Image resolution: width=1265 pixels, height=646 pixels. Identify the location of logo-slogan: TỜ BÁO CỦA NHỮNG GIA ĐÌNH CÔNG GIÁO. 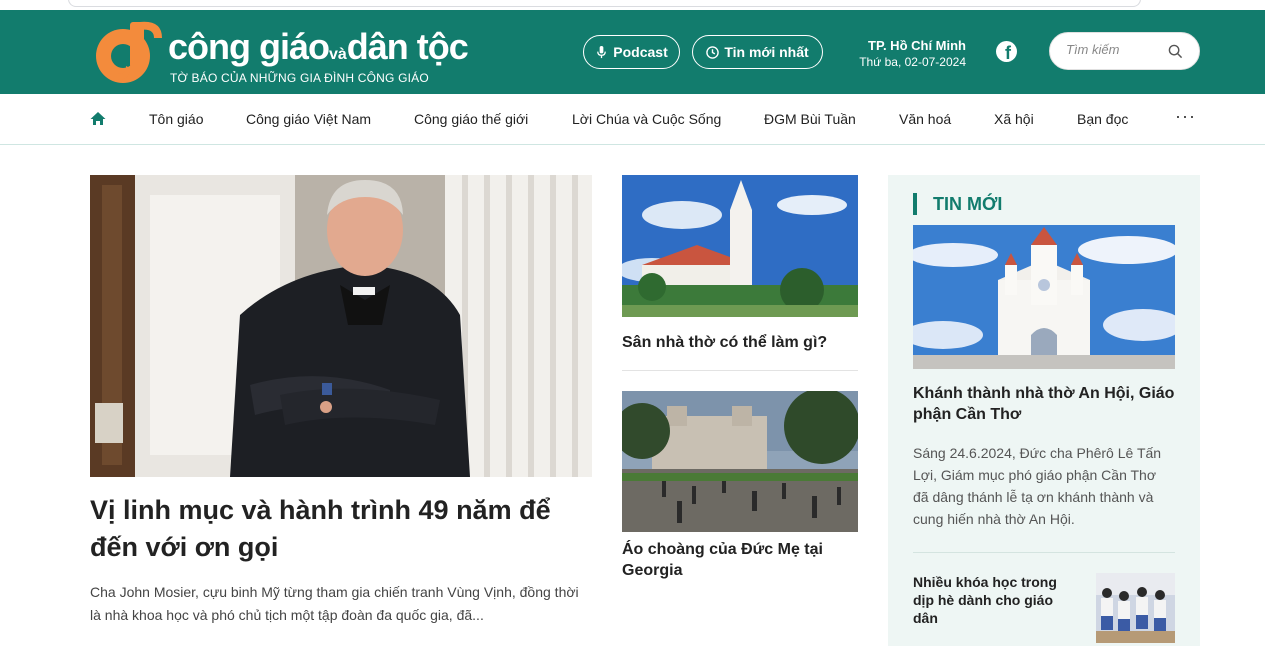
(299, 78).